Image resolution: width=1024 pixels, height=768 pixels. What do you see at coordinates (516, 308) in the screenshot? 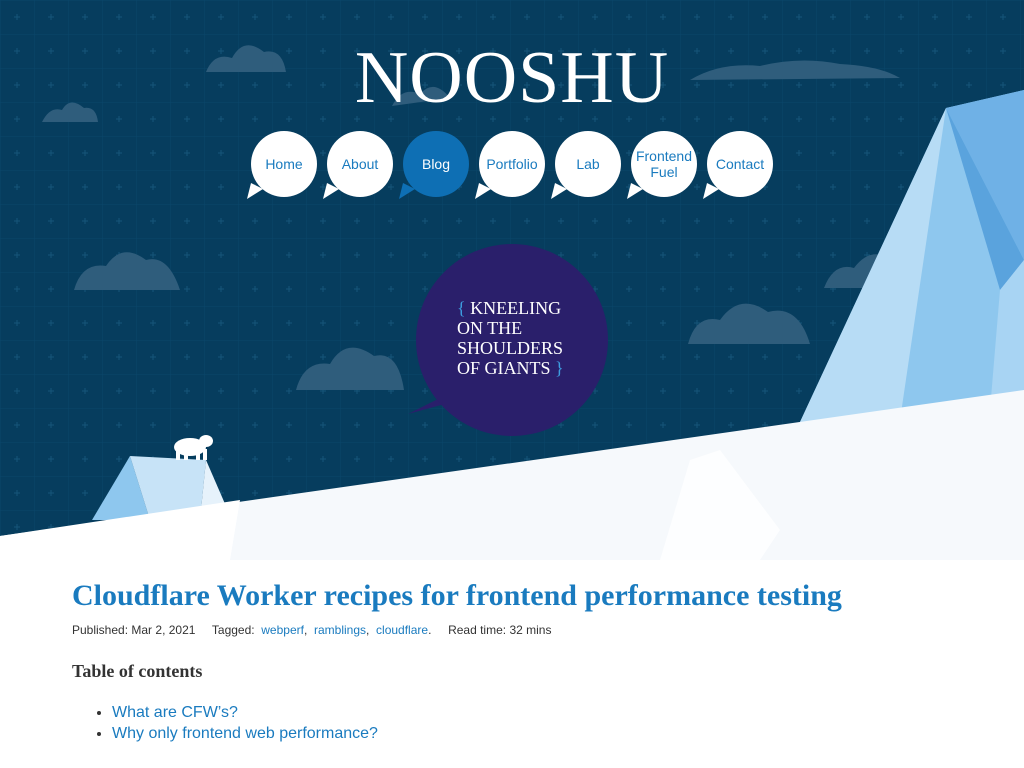
I see `tagline-line-1: KNEELING` at bounding box center [516, 308].